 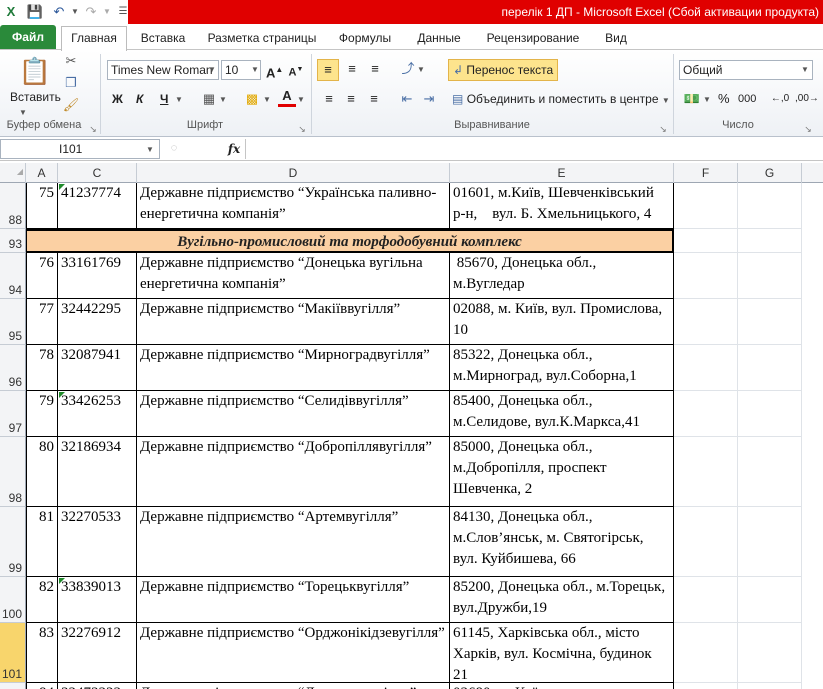 I want to click on font-size-dropdown-icon: ▼, so click(x=255, y=70).